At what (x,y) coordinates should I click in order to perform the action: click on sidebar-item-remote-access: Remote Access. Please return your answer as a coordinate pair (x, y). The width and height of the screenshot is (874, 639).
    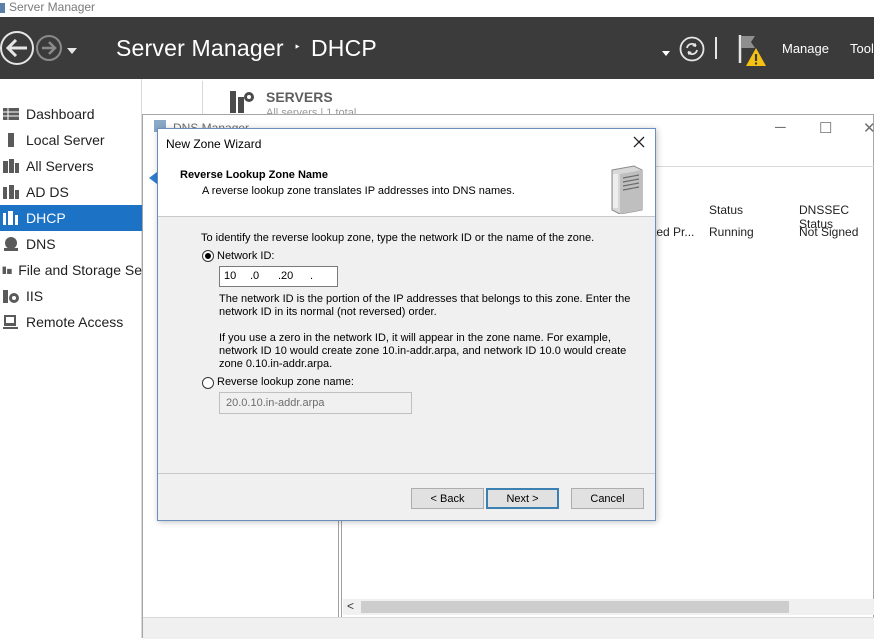
    Looking at the image, I should click on (71, 322).